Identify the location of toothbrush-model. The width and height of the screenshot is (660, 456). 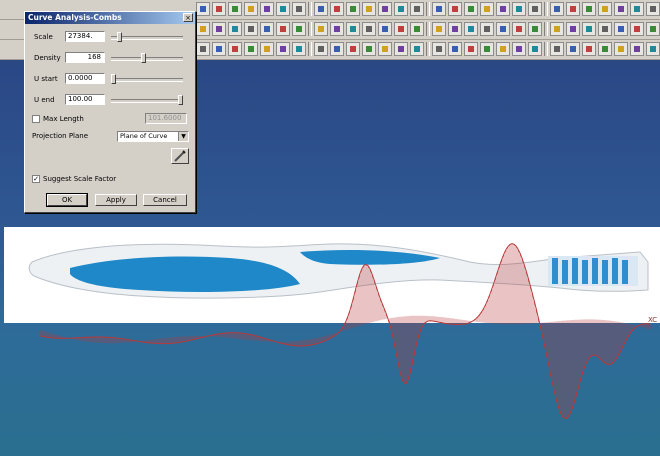
(338, 271).